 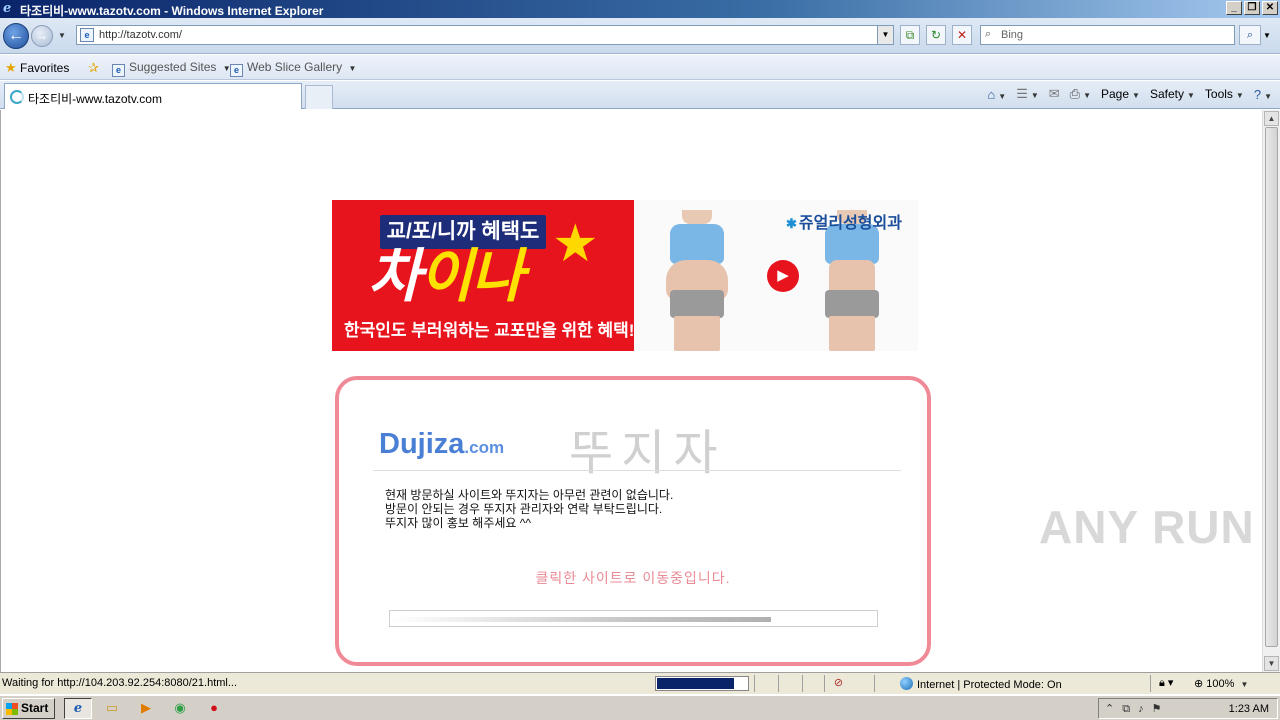 I want to click on banner-subline: 한국인도 부러워하는 교포만을 위한 혜택!, so click(x=489, y=330).